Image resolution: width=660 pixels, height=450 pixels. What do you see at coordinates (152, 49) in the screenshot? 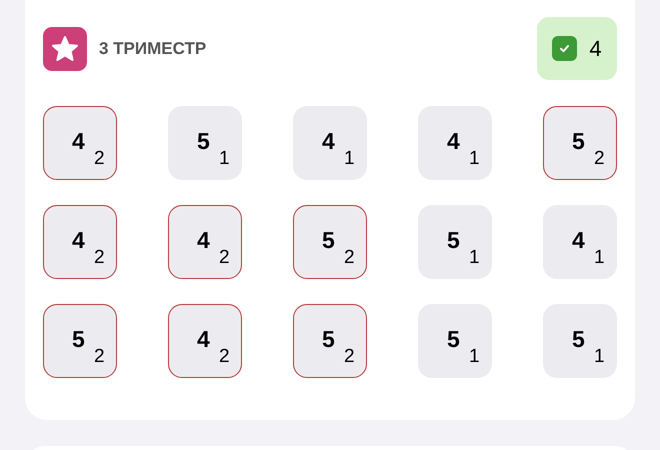
I see `section-title: 3 ТРИМЕСТР` at bounding box center [152, 49].